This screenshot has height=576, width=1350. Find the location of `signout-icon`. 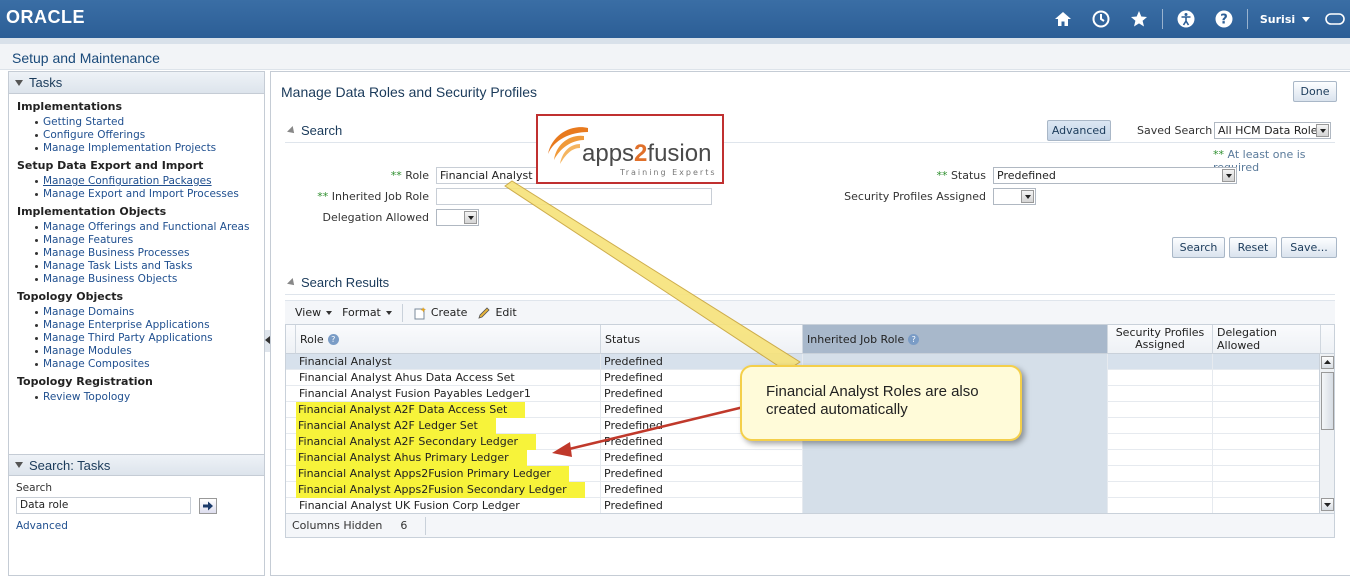

signout-icon is located at coordinates (1335, 19).